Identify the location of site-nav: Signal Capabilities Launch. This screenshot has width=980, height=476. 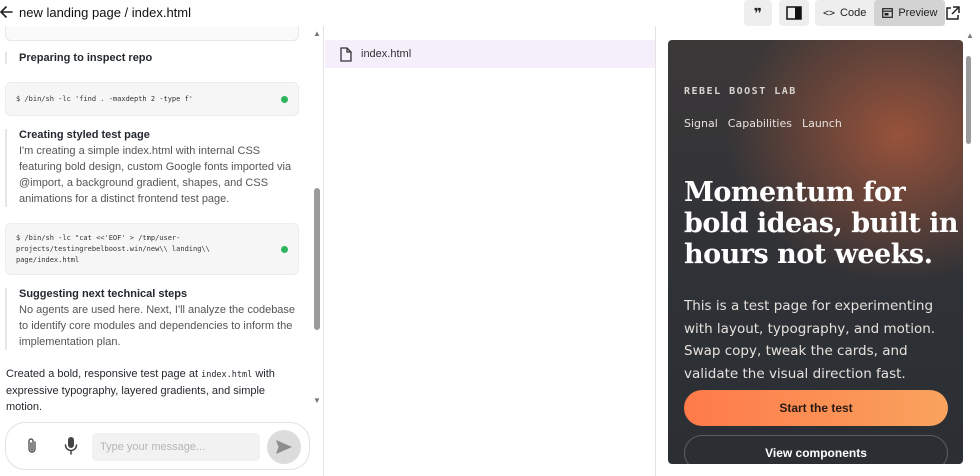
(763, 123).